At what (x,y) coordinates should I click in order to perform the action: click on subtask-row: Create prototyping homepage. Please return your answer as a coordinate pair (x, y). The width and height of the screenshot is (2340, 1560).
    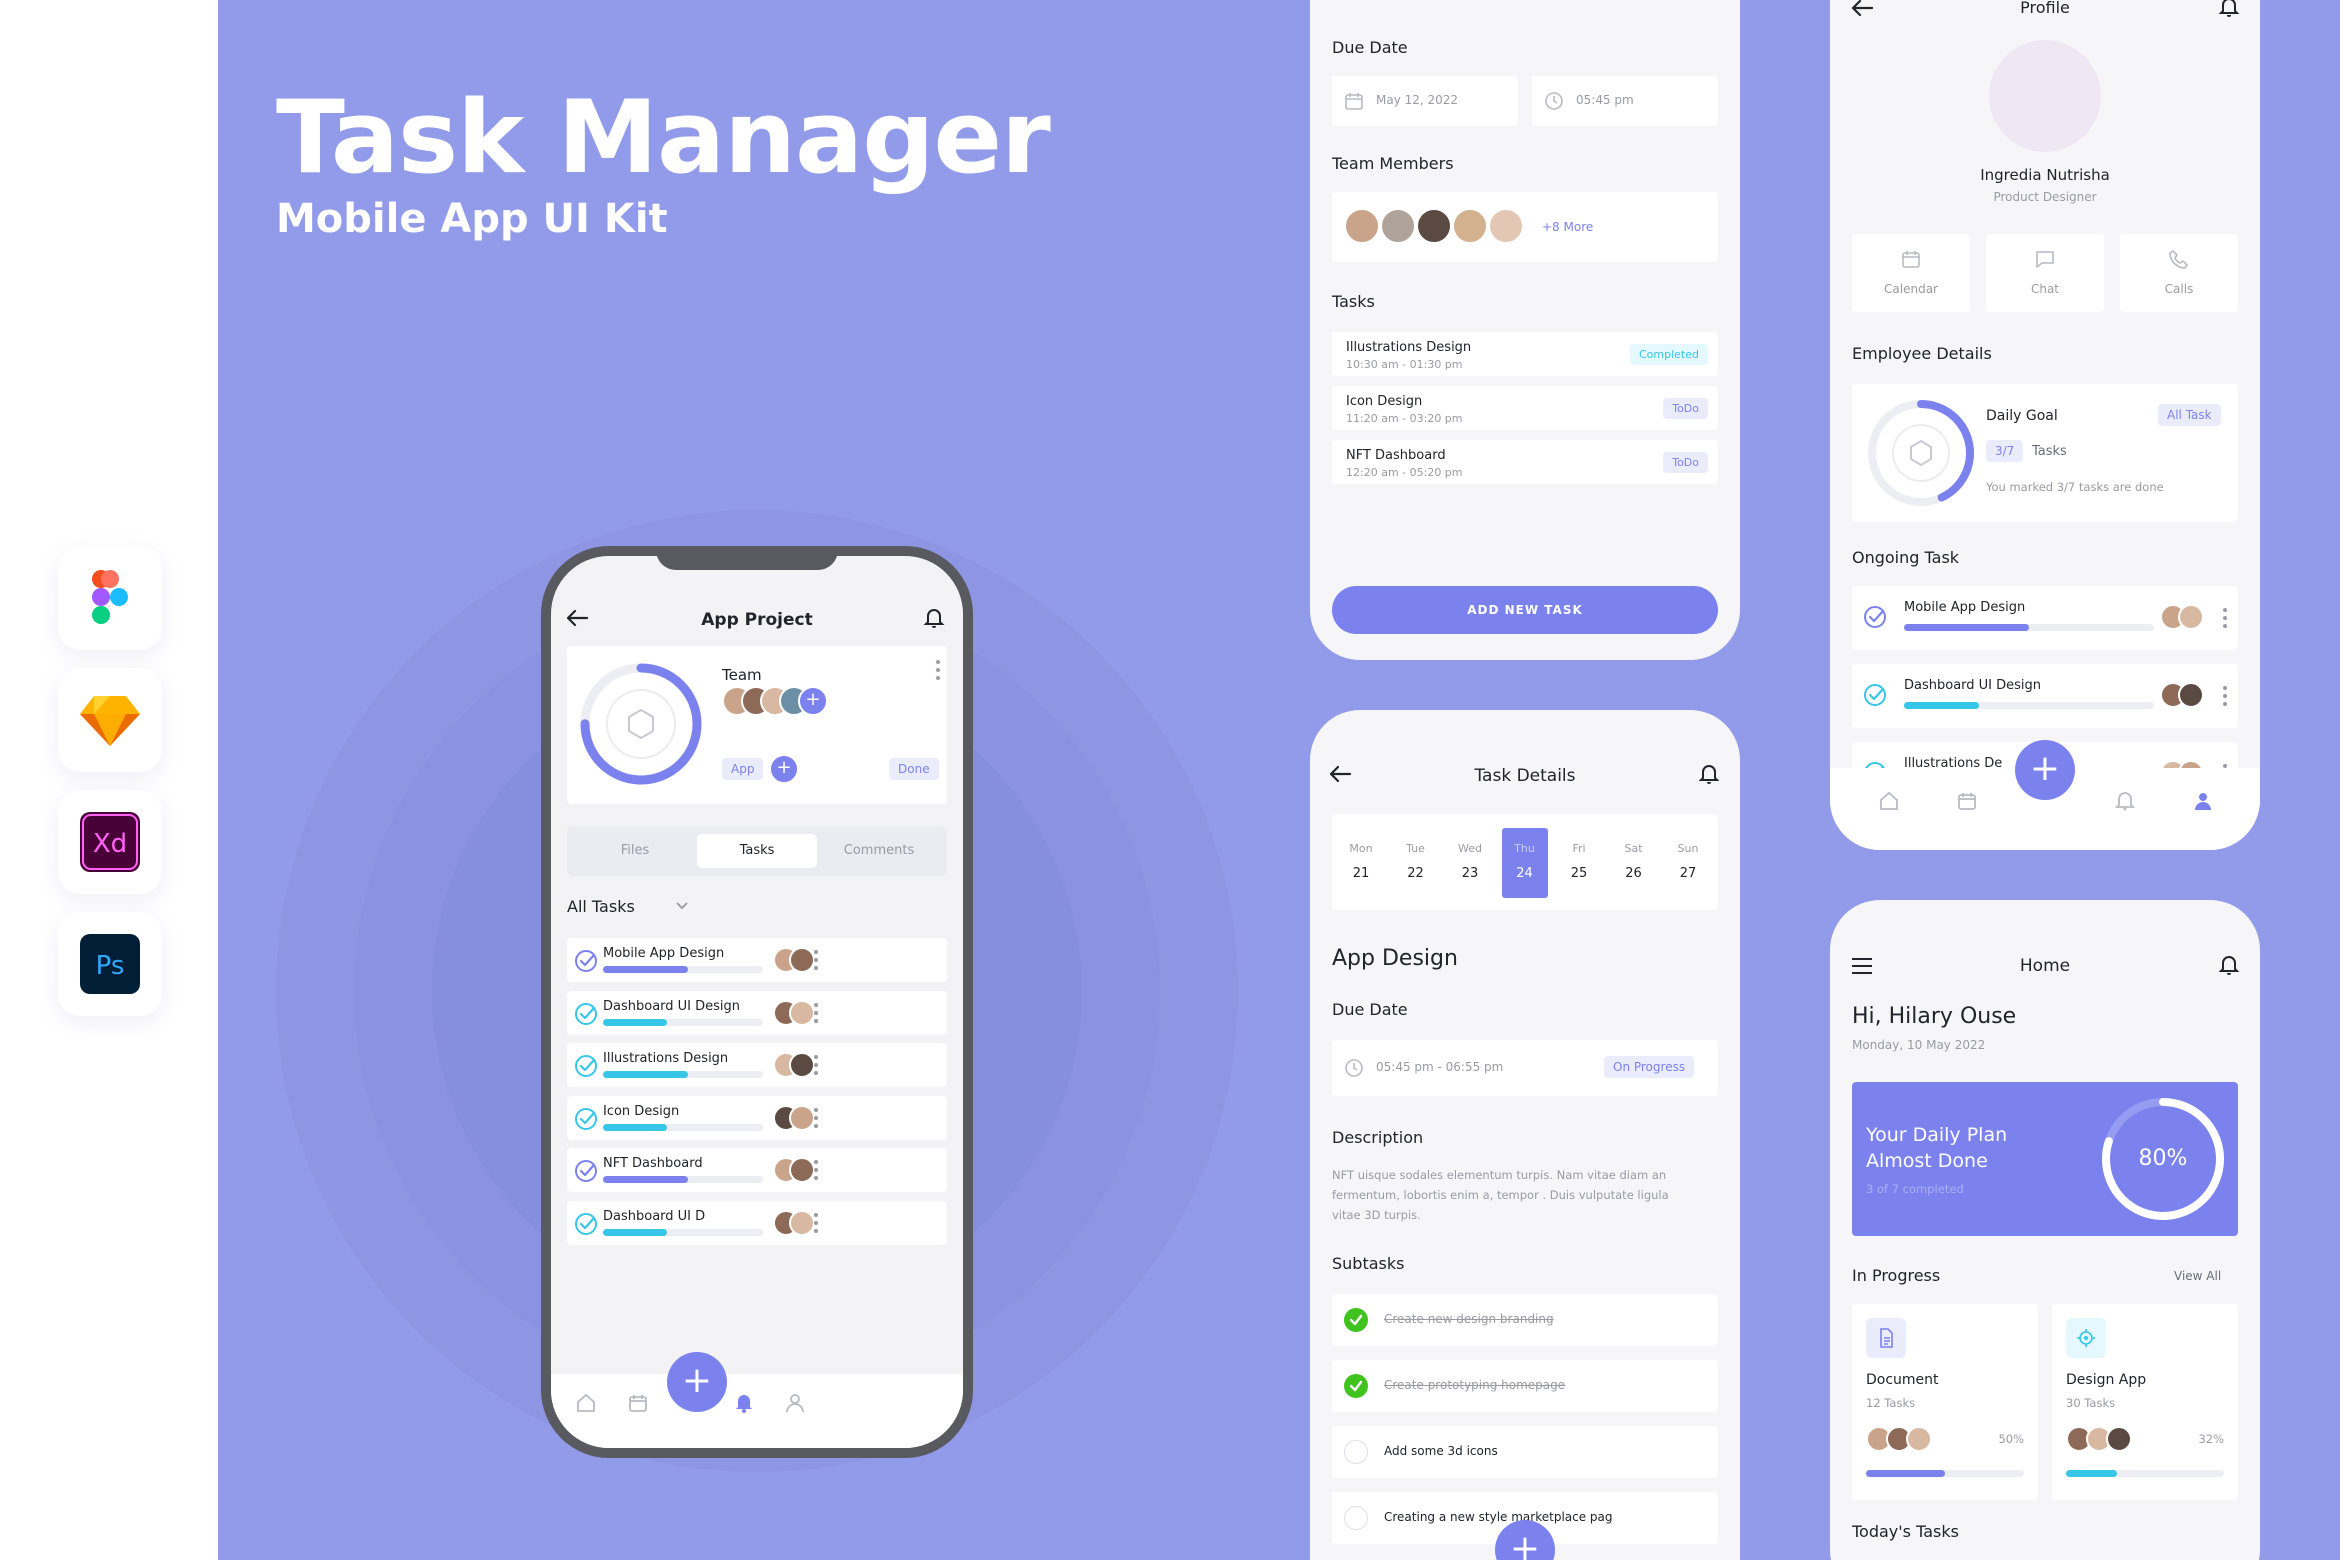
    Looking at the image, I should click on (1525, 1386).